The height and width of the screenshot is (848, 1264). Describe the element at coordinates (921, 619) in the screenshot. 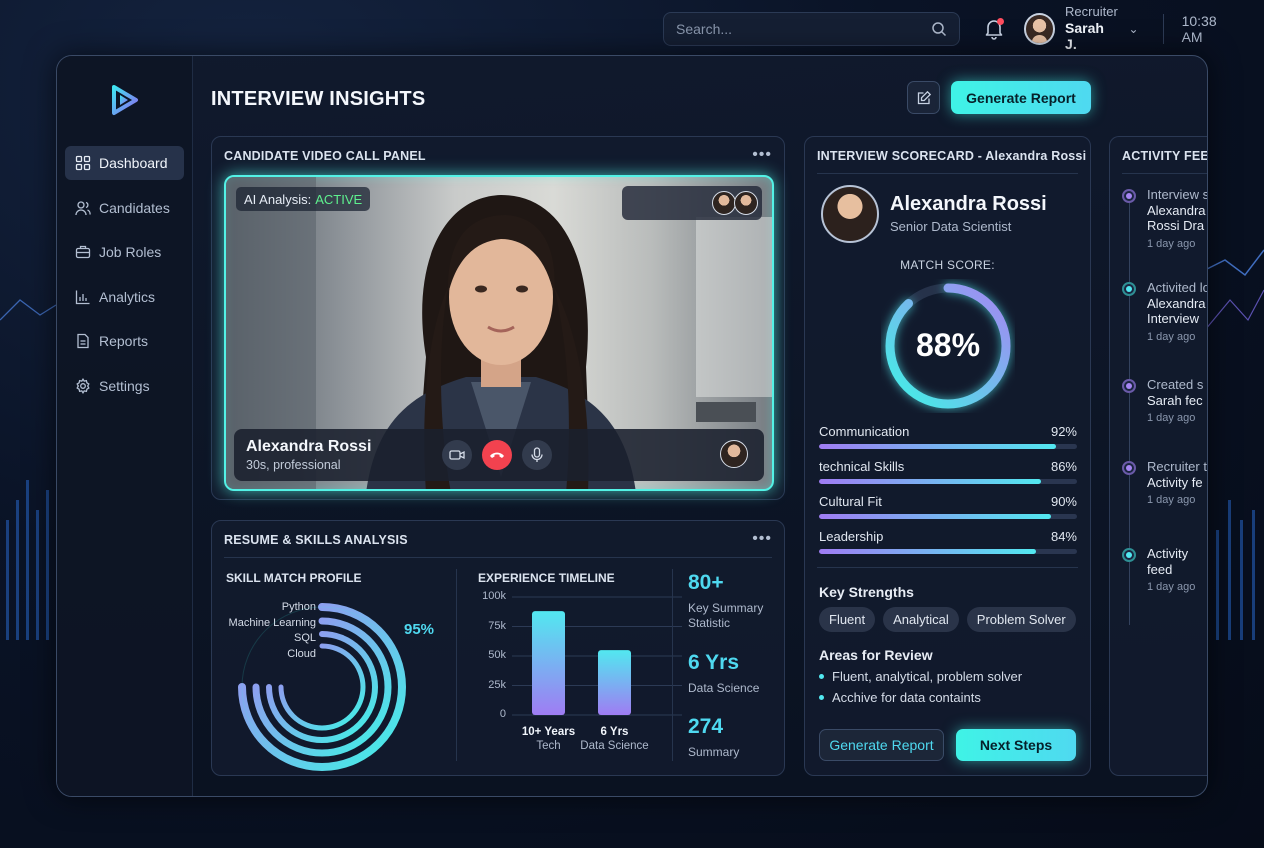

I see `strength-chip: Analytical` at that location.